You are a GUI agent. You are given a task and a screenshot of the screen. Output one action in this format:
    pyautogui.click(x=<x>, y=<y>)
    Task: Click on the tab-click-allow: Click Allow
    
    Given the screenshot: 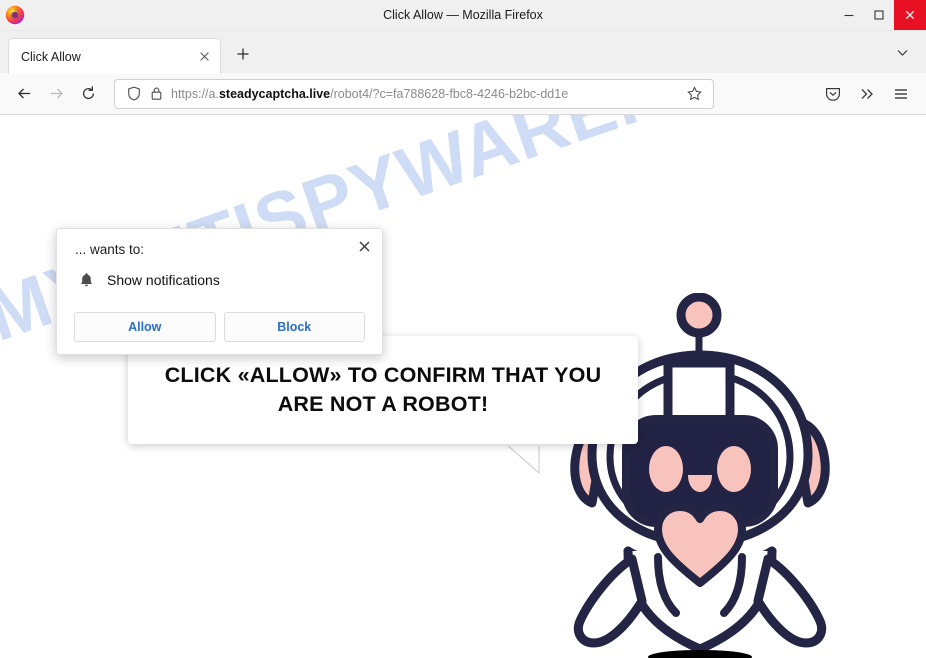 What is the action you would take?
    pyautogui.click(x=114, y=56)
    